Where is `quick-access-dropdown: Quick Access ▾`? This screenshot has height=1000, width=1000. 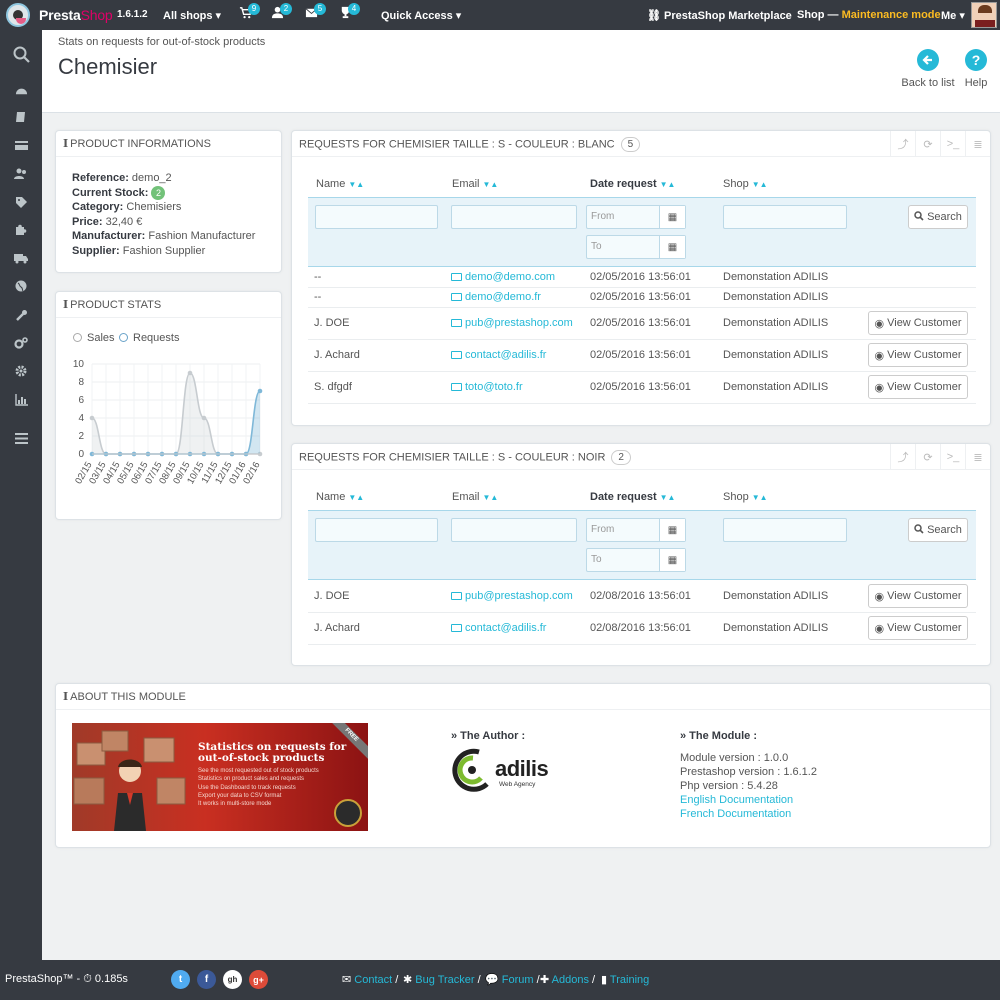
quick-access-dropdown: Quick Access ▾ is located at coordinates (421, 15).